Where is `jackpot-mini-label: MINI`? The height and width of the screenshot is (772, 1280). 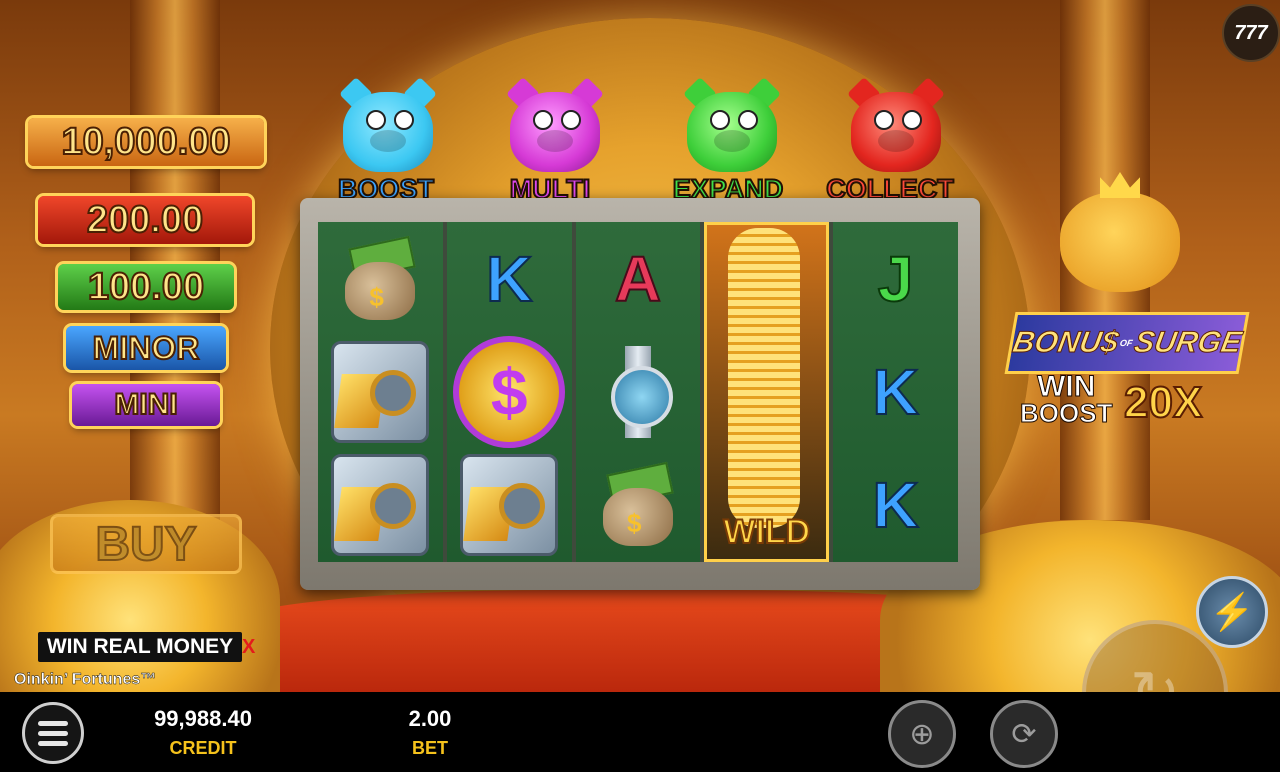
jackpot-mini-label: MINI is located at coordinates (145, 404).